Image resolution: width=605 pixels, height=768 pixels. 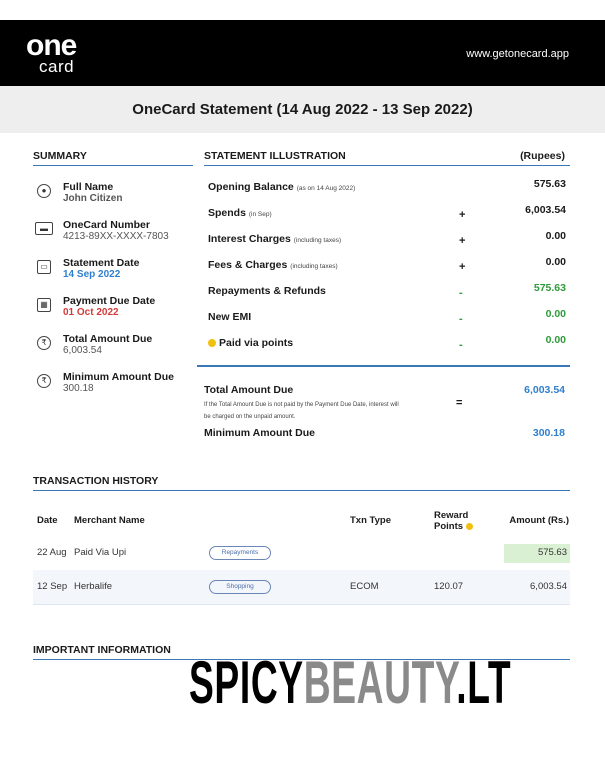 I want to click on illustration-row-repayments: Repayments & Refunds - 575.63, so click(x=387, y=290).